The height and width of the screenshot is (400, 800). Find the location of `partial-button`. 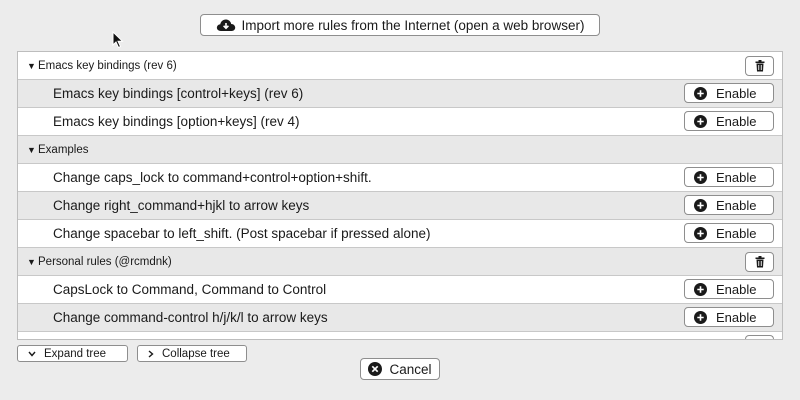

partial-button is located at coordinates (759, 337).